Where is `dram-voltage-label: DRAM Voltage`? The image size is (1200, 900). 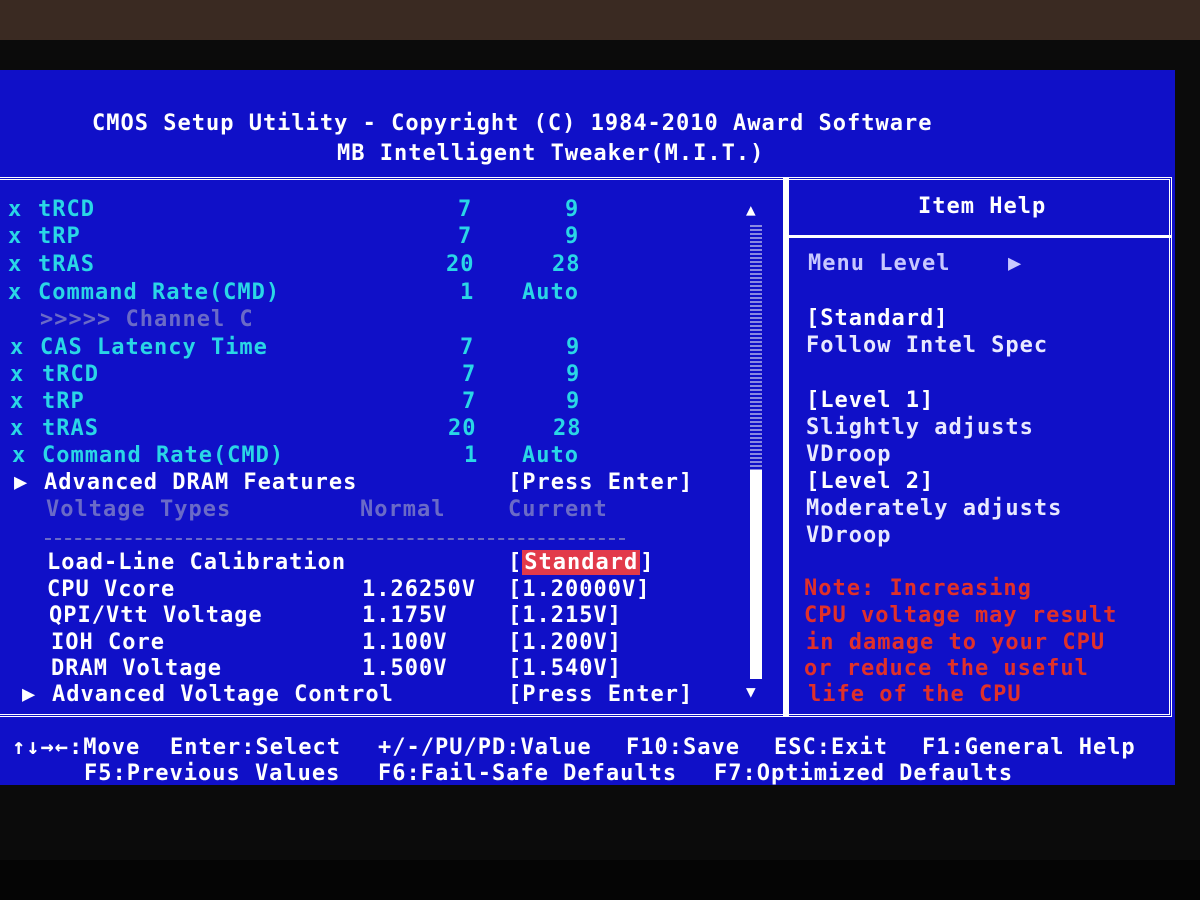
dram-voltage-label: DRAM Voltage is located at coordinates (136, 668).